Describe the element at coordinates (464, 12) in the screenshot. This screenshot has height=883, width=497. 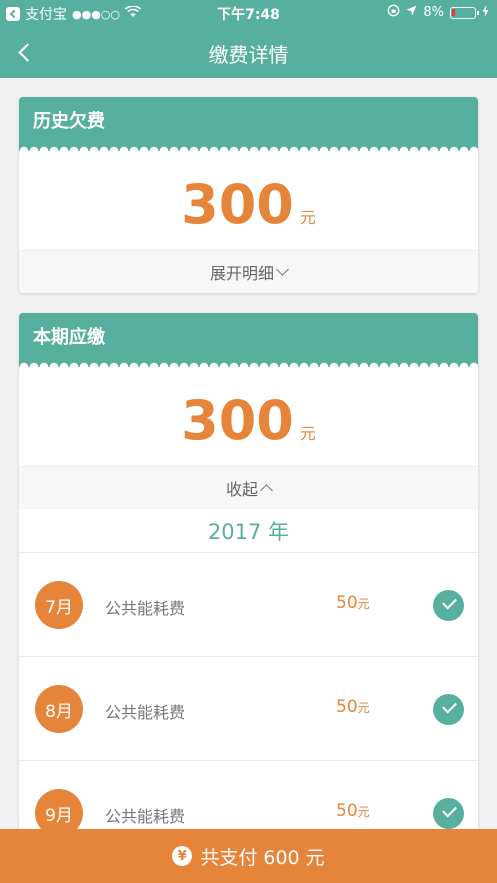
I see `battery-icon` at that location.